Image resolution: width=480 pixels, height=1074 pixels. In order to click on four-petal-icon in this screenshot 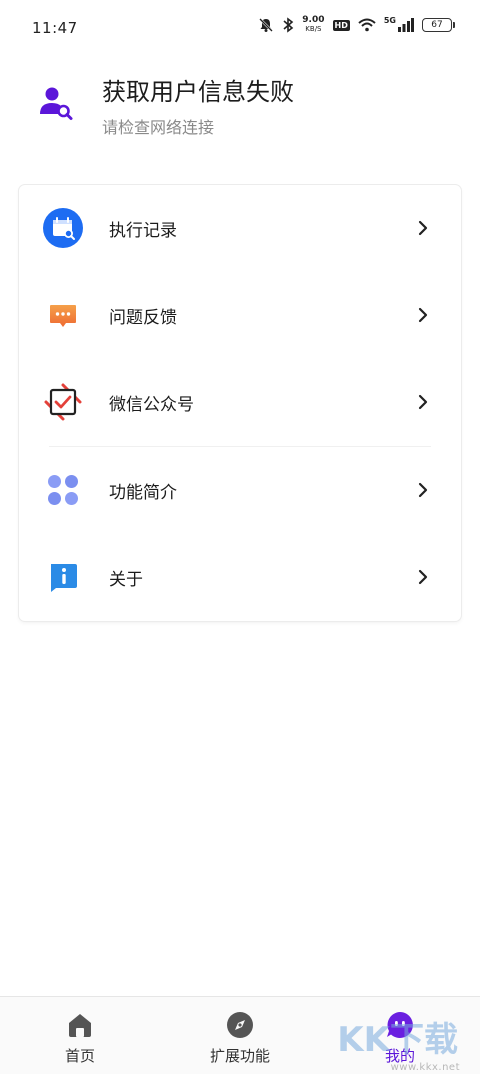, I will do `click(63, 490)`.